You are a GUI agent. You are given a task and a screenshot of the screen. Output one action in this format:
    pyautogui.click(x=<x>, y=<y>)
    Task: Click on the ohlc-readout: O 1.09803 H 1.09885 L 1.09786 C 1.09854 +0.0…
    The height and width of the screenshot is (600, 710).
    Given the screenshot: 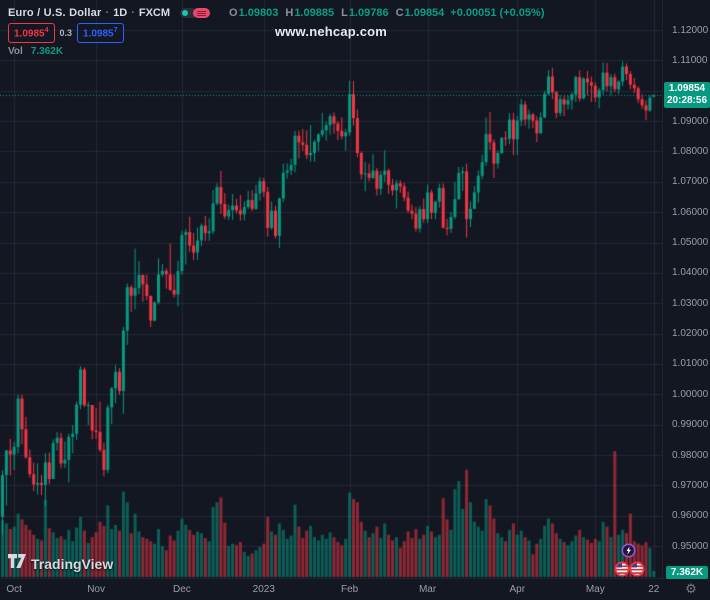 What is the action you would take?
    pyautogui.click(x=383, y=13)
    